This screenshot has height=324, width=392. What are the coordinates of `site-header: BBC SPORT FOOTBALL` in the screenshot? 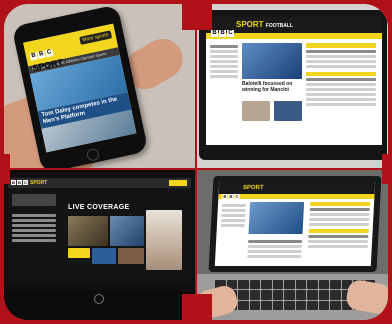 It's located at (294, 27).